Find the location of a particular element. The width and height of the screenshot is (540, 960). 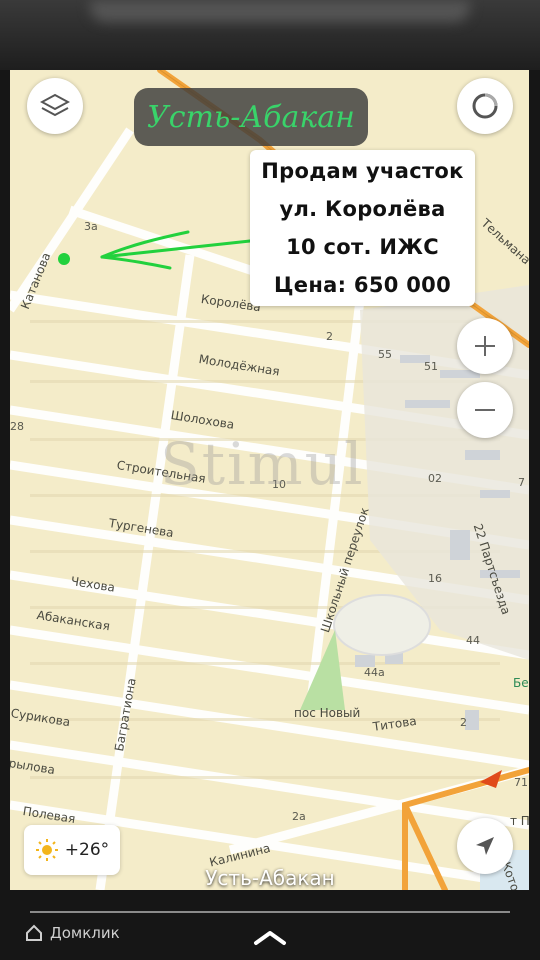

house-number: 16 is located at coordinates (435, 578).